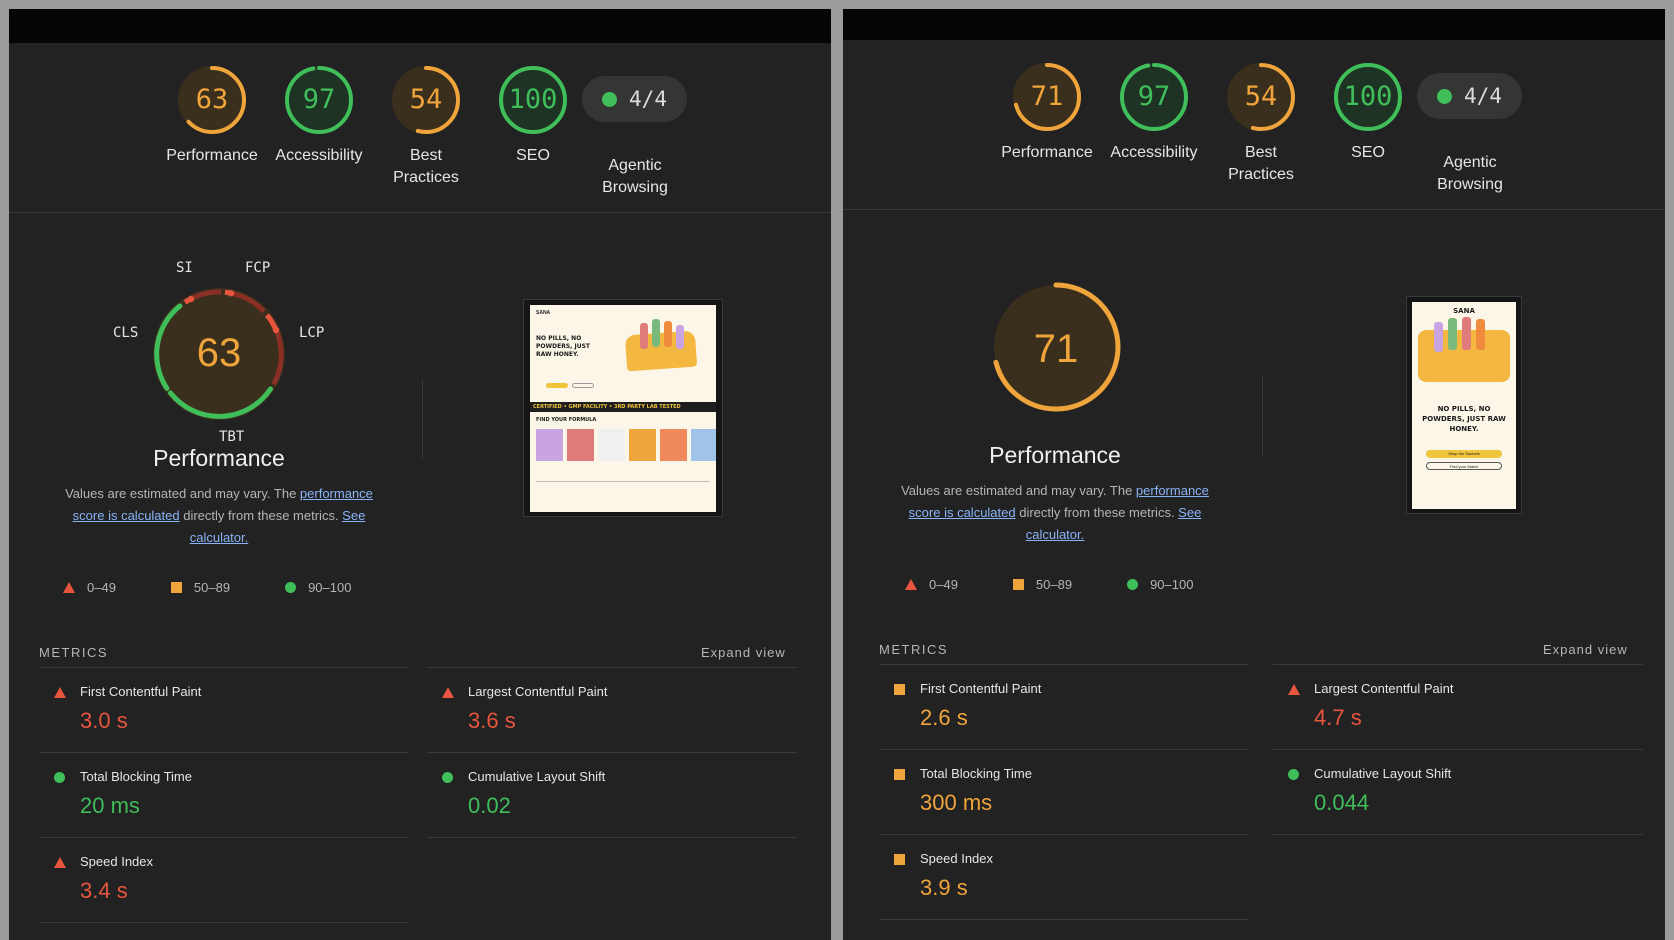 This screenshot has width=1674, height=940. Describe the element at coordinates (489, 805) in the screenshot. I see `metric-value: 0.02` at that location.